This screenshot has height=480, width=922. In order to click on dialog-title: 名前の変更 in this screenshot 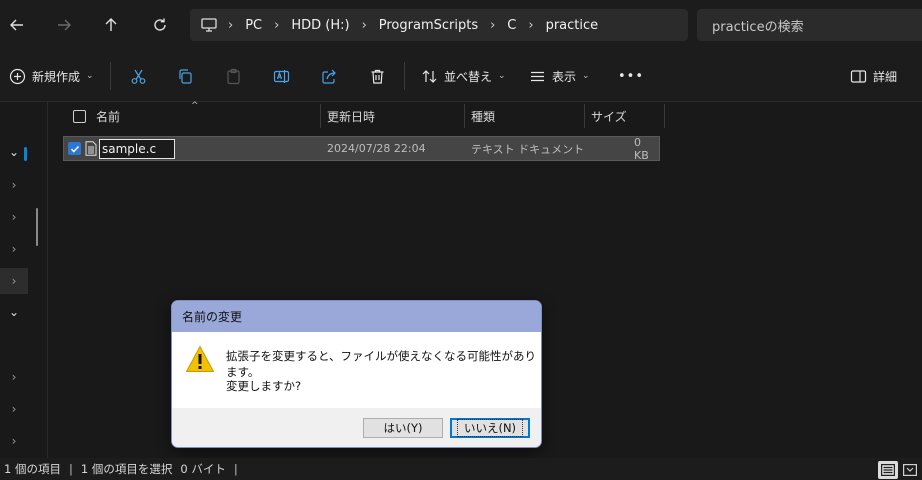, I will do `click(356, 316)`.